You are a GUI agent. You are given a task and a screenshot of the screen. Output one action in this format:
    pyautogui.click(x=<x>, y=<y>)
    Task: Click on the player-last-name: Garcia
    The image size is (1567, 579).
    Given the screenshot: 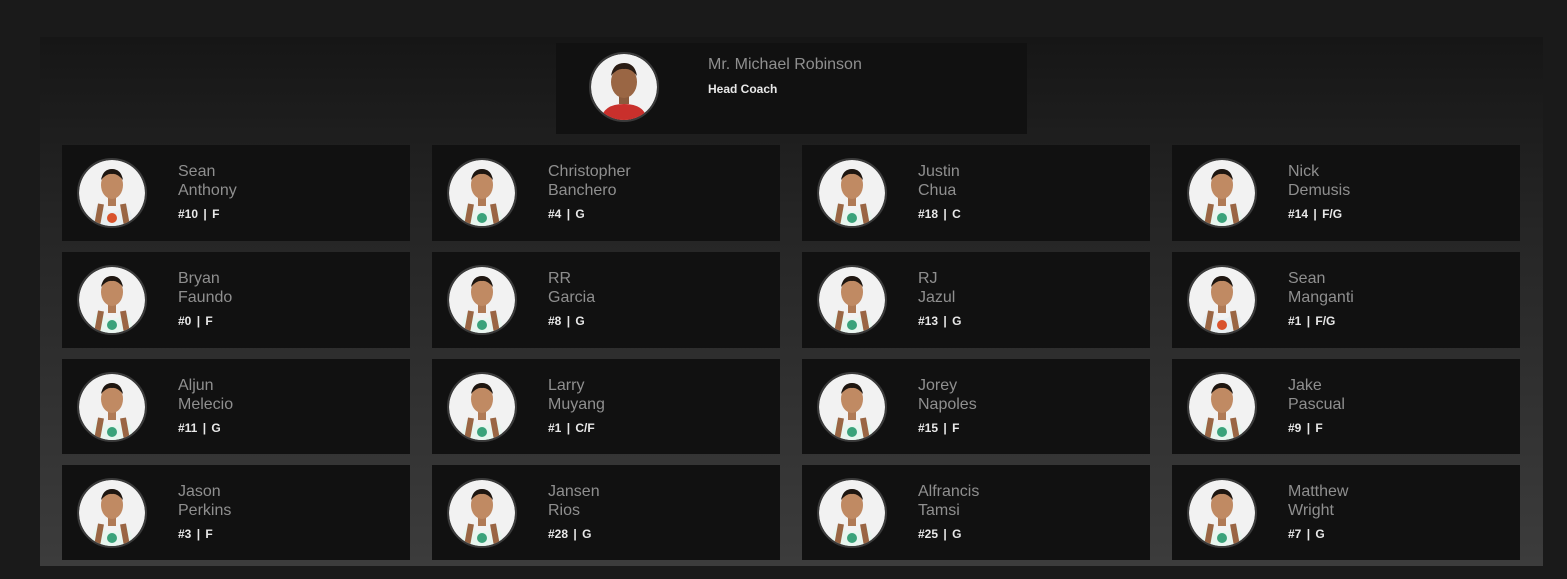 What is the action you would take?
    pyautogui.click(x=572, y=297)
    